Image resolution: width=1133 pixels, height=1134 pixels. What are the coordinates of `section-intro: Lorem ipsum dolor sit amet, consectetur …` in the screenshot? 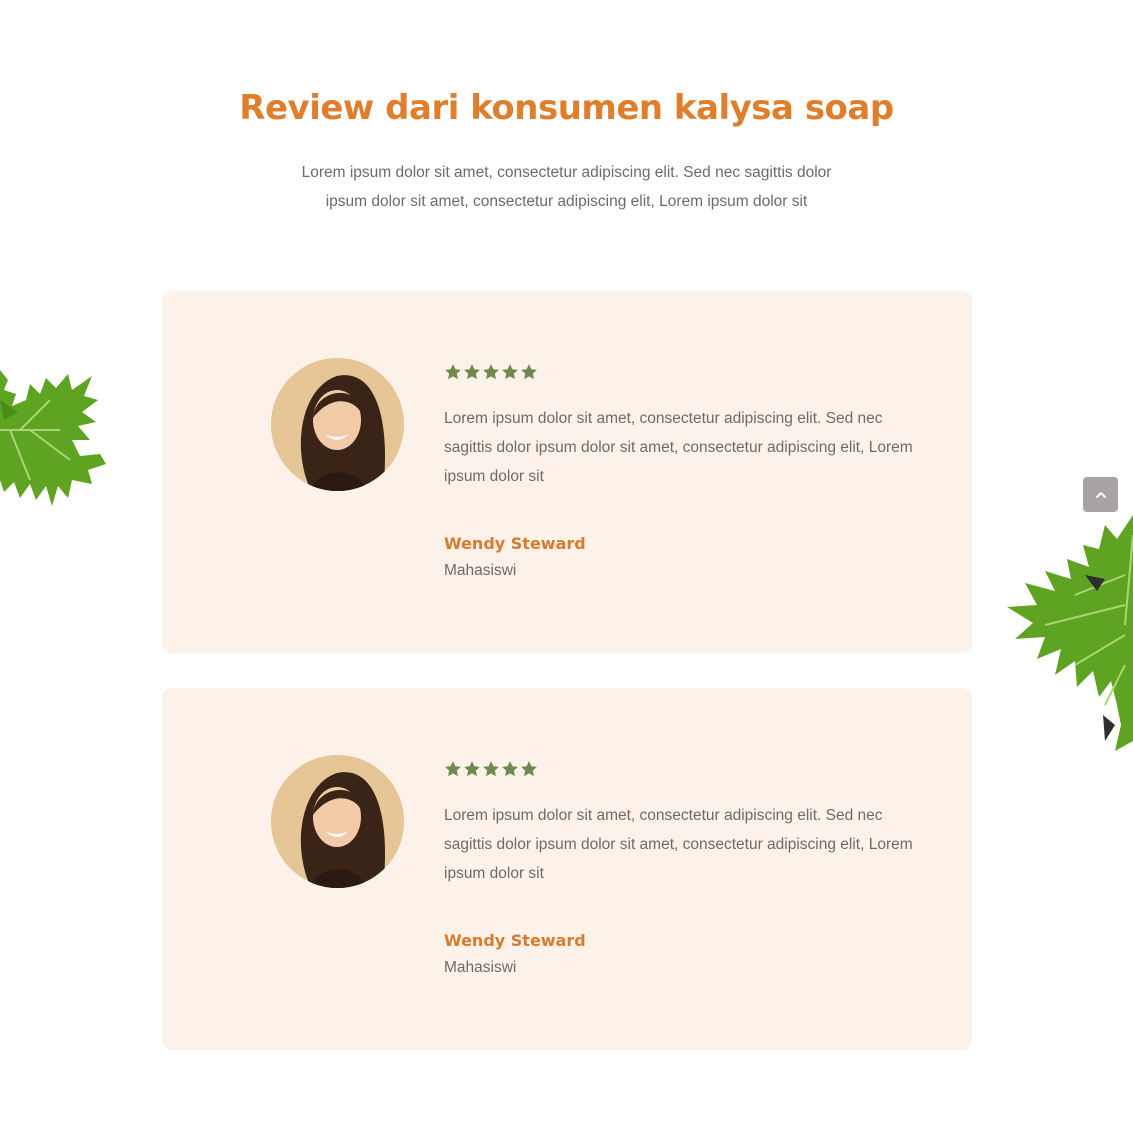 It's located at (566, 187).